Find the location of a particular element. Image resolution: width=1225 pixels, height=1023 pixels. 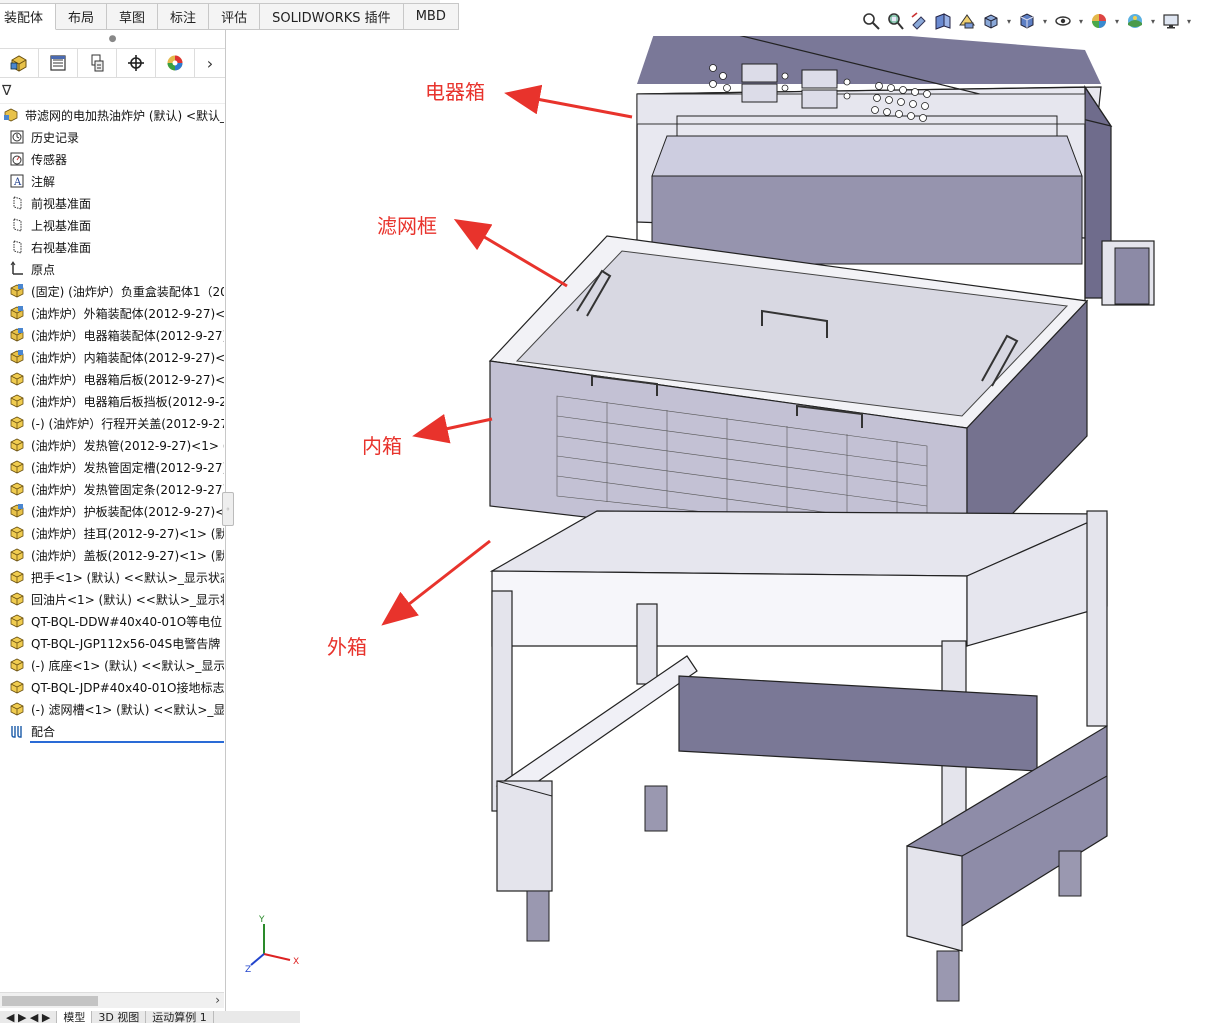

panel-grip: ● is located at coordinates (112, 39).